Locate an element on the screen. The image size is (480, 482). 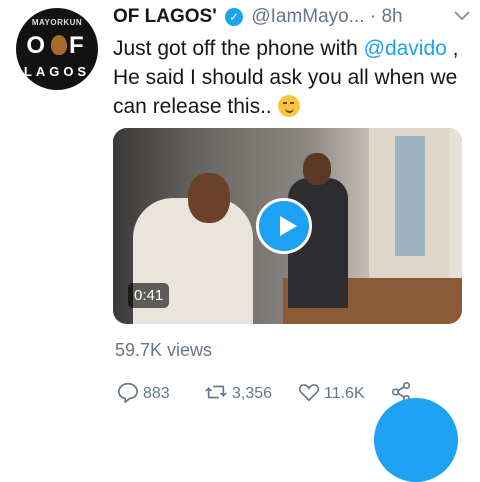
compose-tweet-button is located at coordinates (416, 440).